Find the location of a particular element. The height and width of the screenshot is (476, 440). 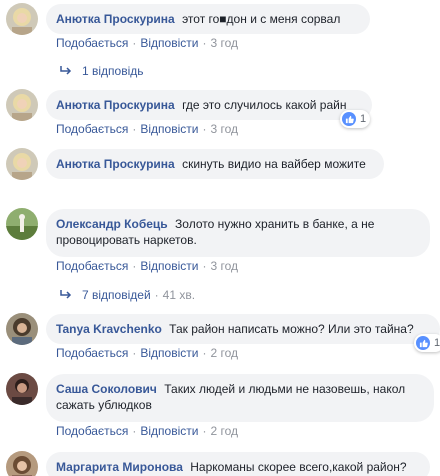

comment-text: где это случилось какой райн is located at coordinates (264, 105).